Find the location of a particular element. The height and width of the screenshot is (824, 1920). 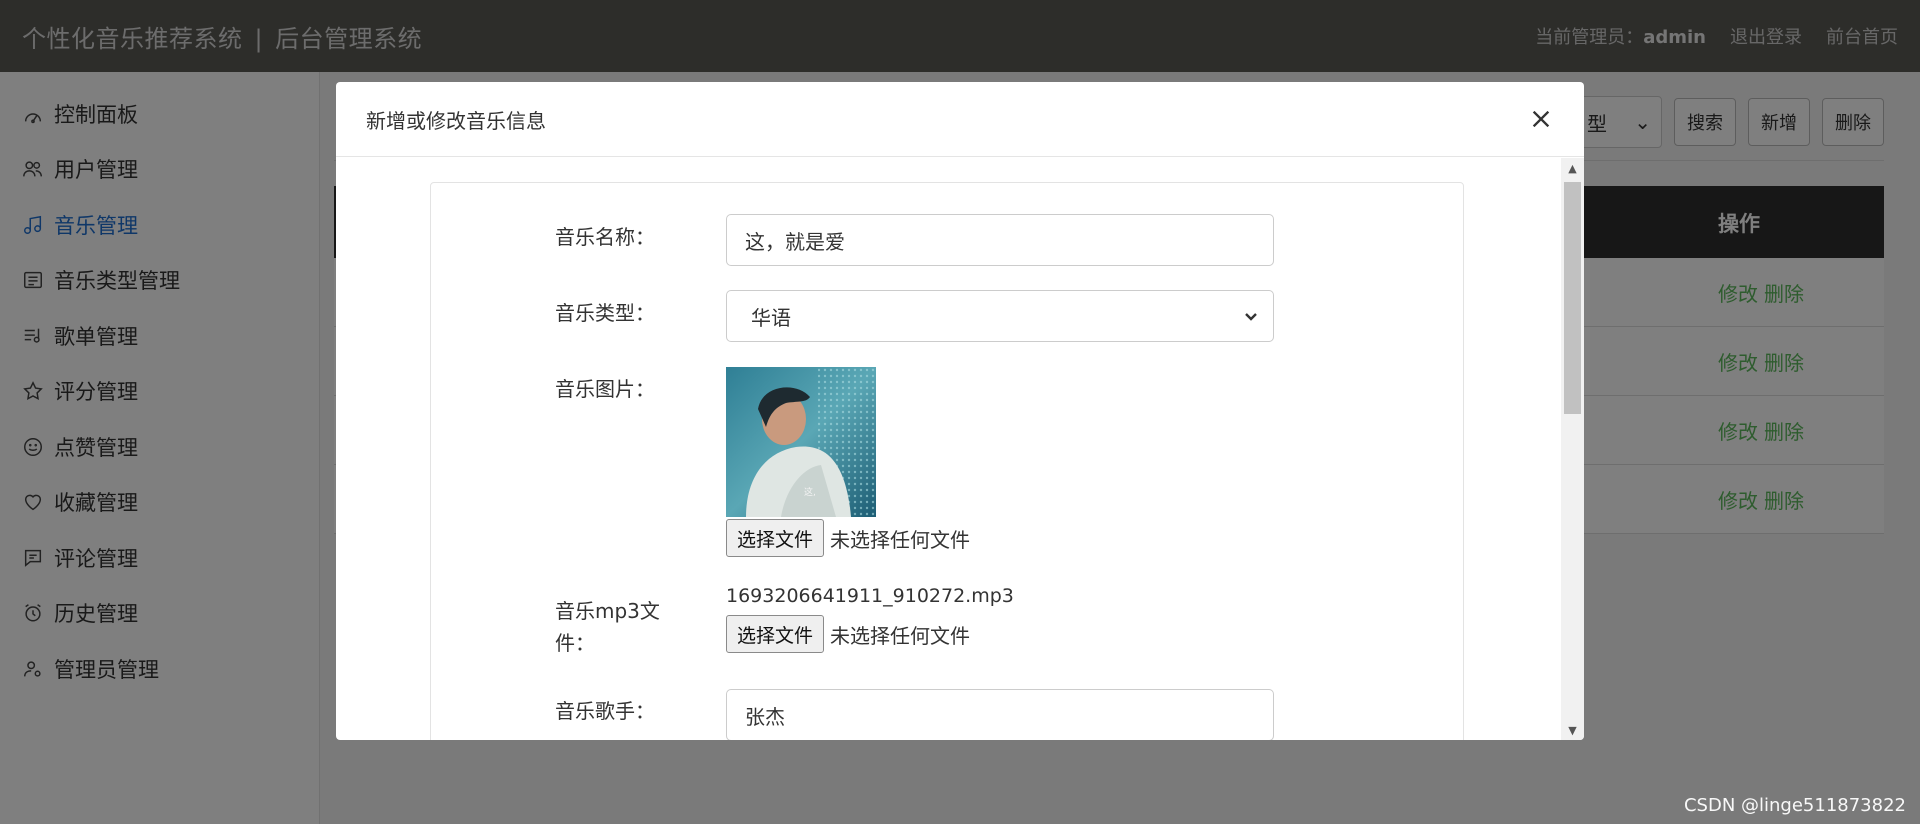

singer-input: 张杰 is located at coordinates (1000, 714).